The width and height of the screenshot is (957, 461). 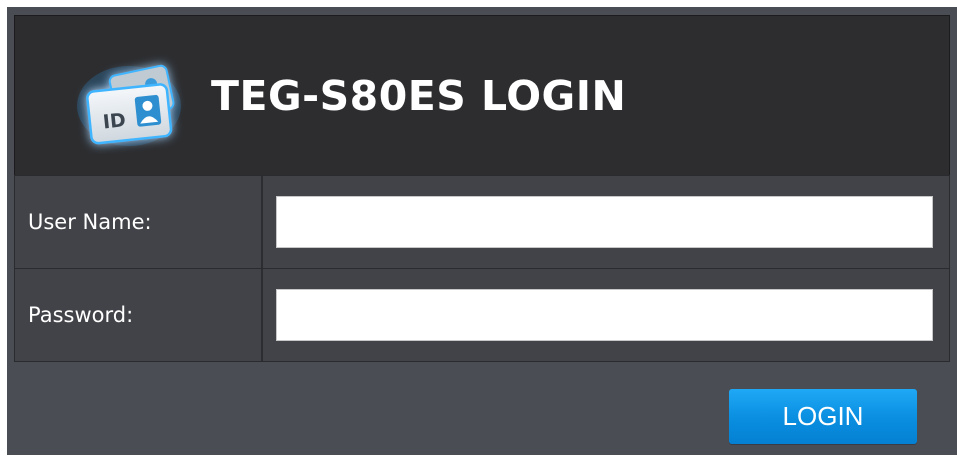 I want to click on password-field, so click(x=604, y=315).